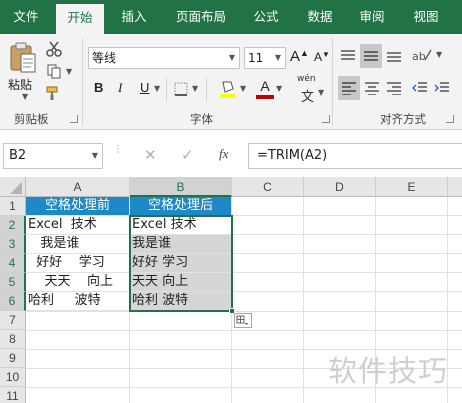  Describe the element at coordinates (455, 187) in the screenshot. I see `column-header-f` at that location.